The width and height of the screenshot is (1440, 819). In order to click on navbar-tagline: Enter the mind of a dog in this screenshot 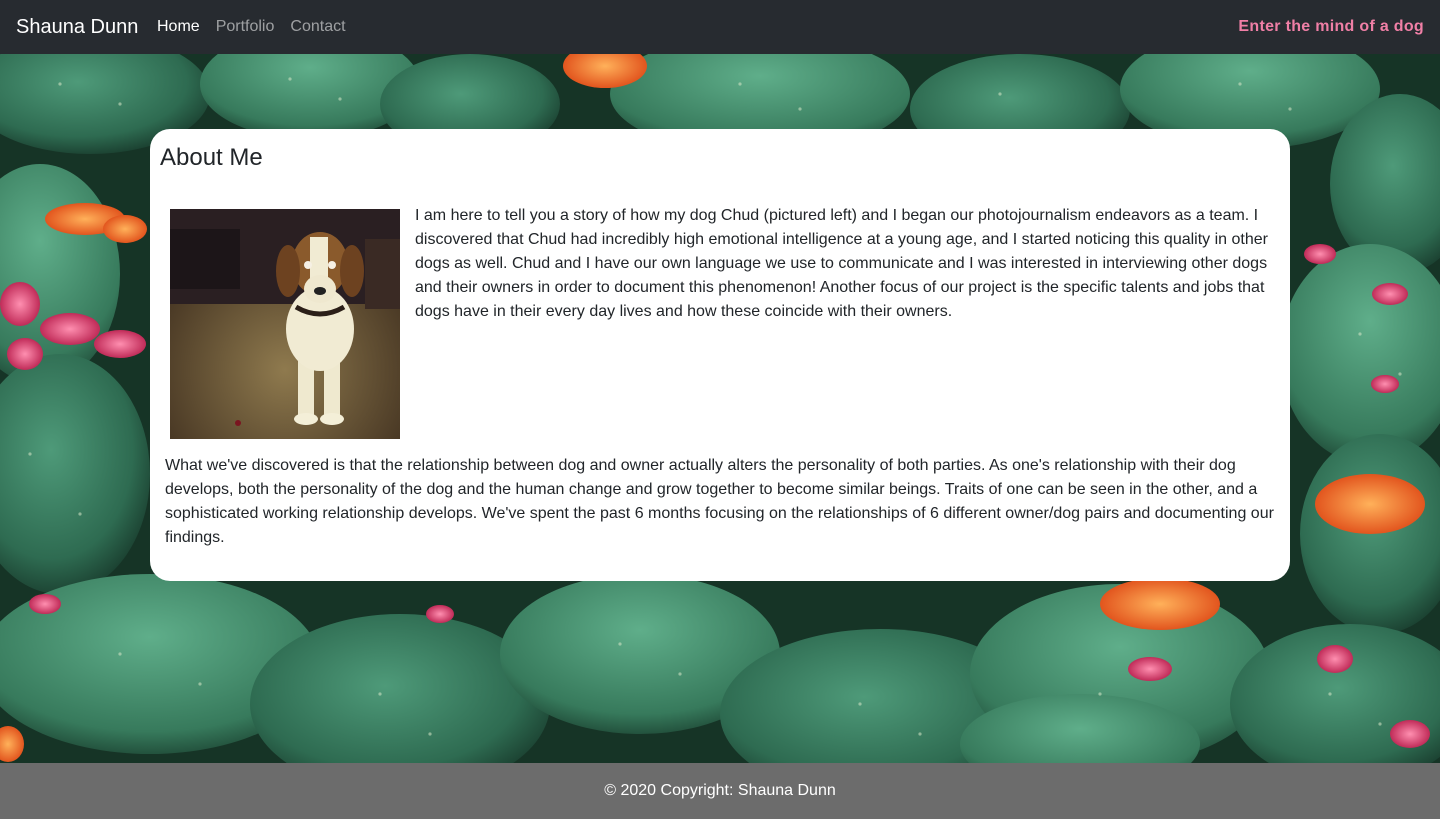, I will do `click(1331, 26)`.